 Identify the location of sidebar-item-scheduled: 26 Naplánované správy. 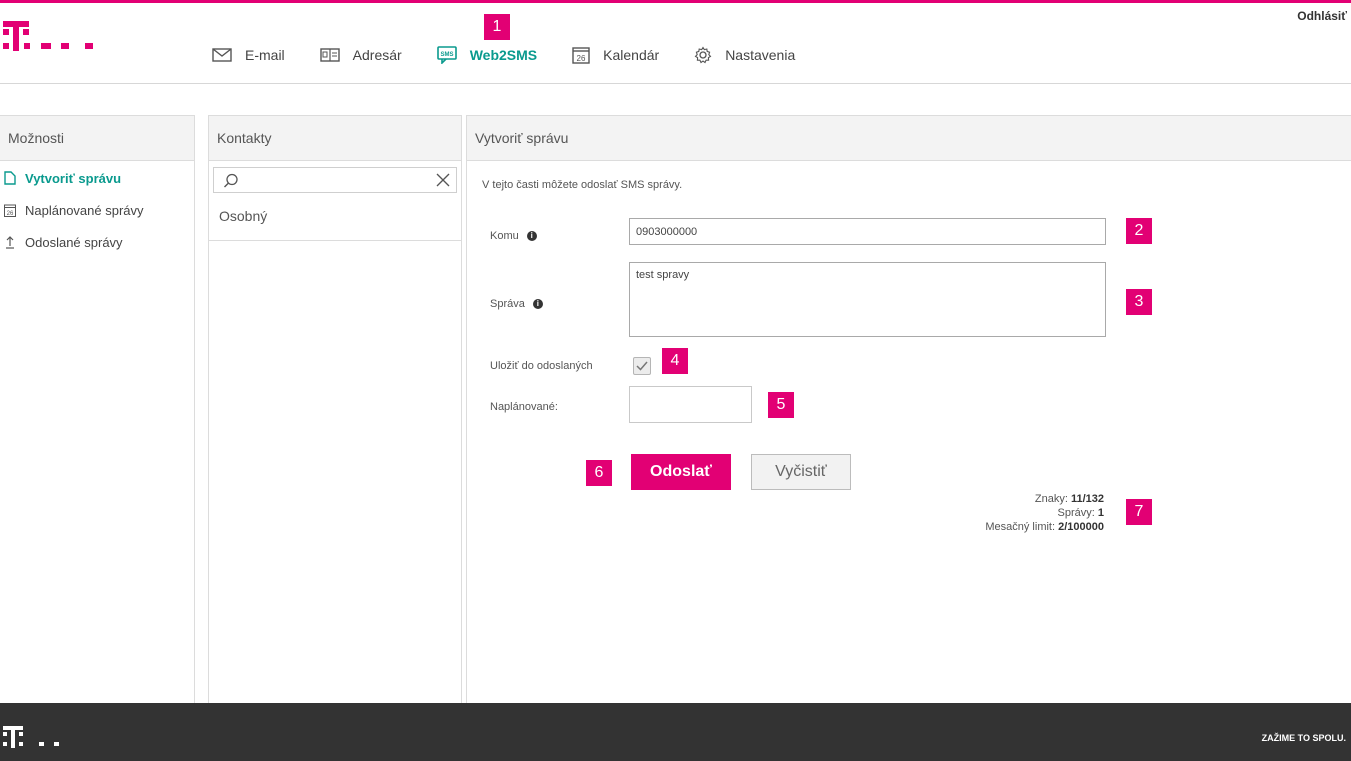
(97, 210).